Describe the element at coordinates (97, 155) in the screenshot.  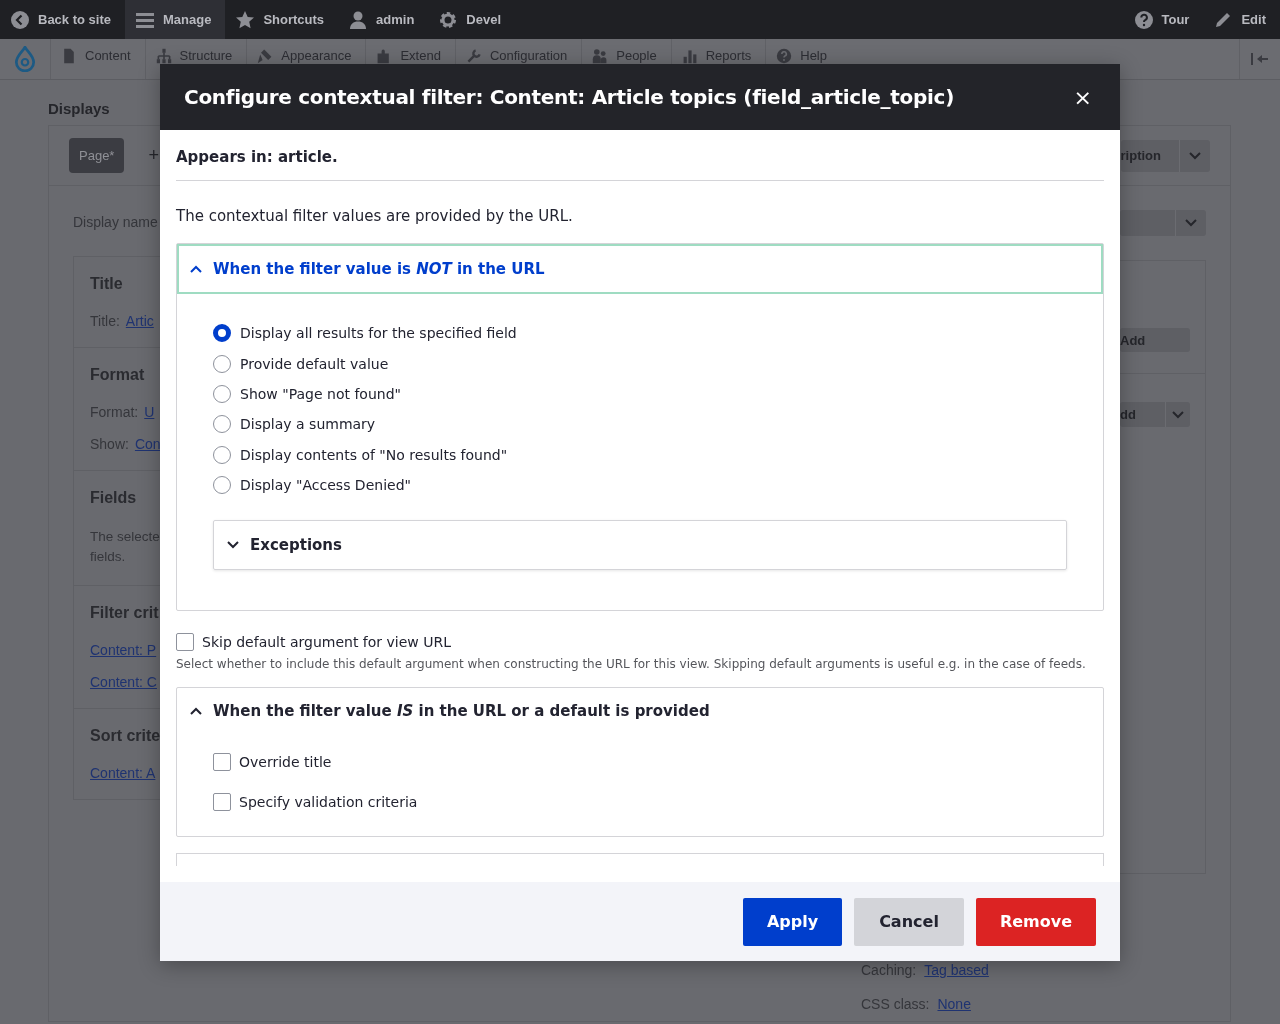
I see `display-tab: Page*` at that location.